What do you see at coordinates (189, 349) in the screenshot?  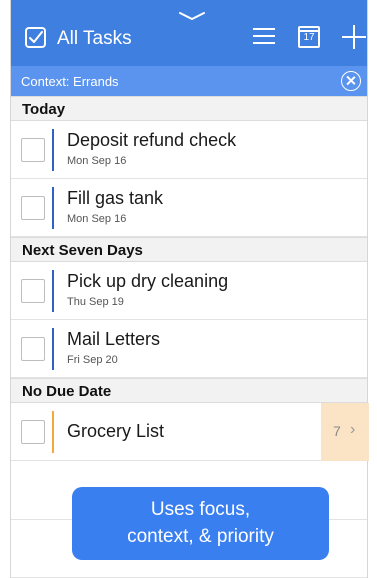 I see `task-row: Mail Letters Fri Sep 20` at bounding box center [189, 349].